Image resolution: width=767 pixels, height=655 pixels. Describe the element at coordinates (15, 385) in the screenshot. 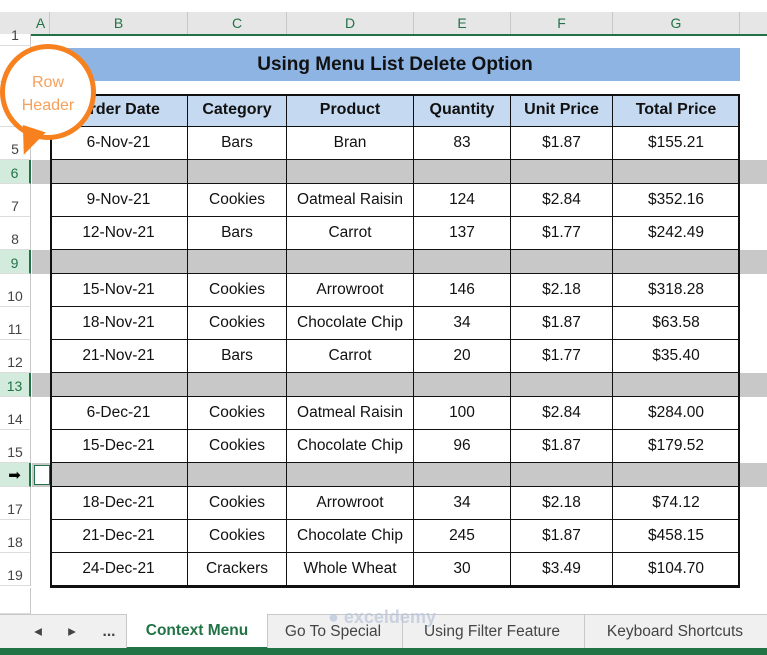

I see `row-header: 13` at that location.